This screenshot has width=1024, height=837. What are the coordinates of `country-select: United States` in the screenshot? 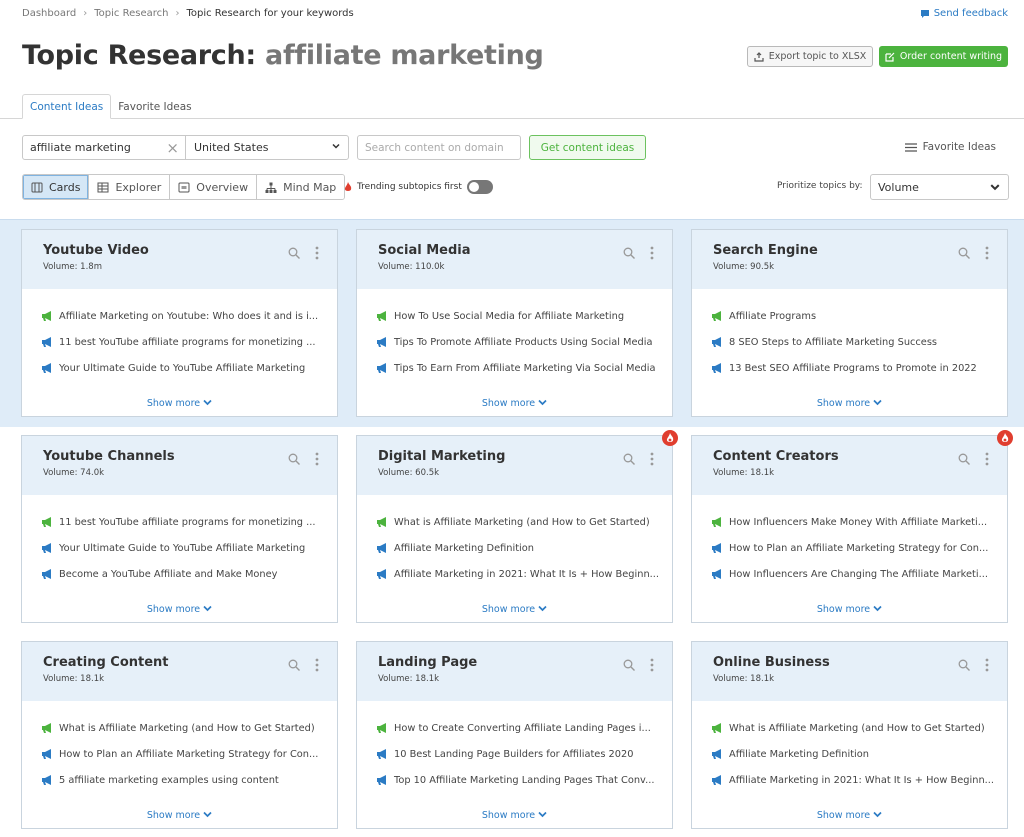 It's located at (267, 147).